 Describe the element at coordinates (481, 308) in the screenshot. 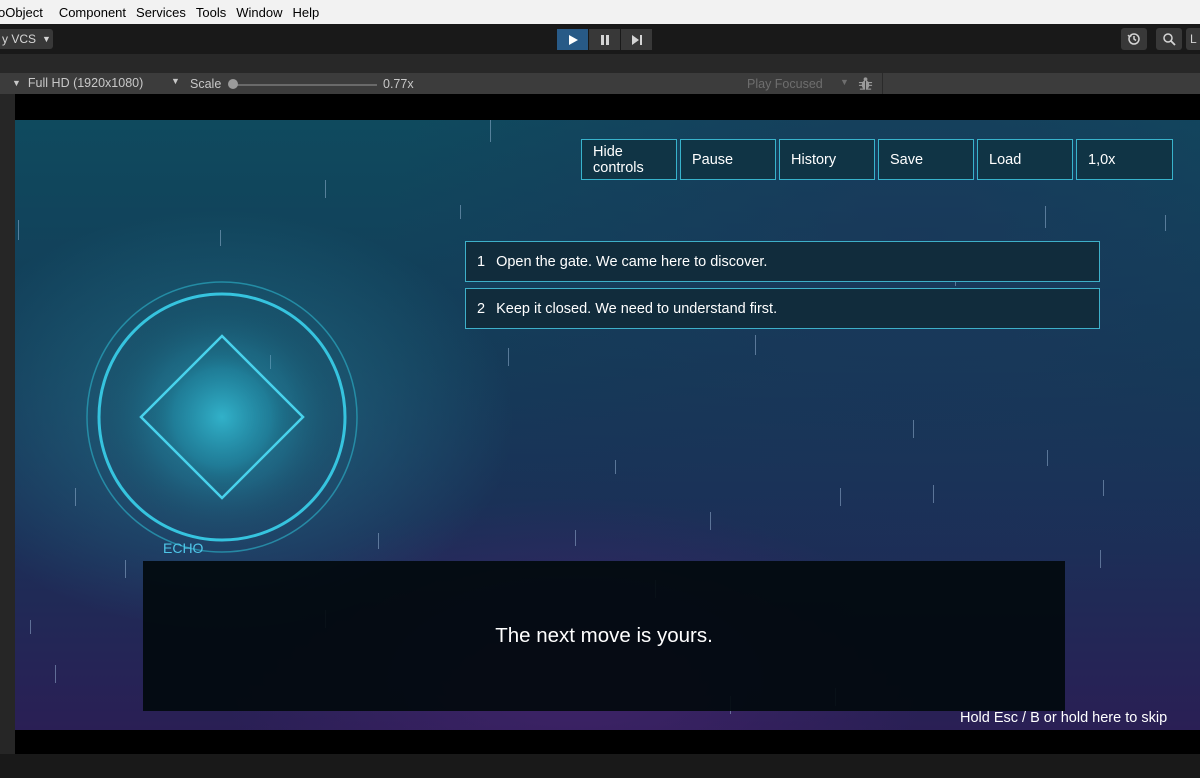

I see `choice-number: 2` at that location.